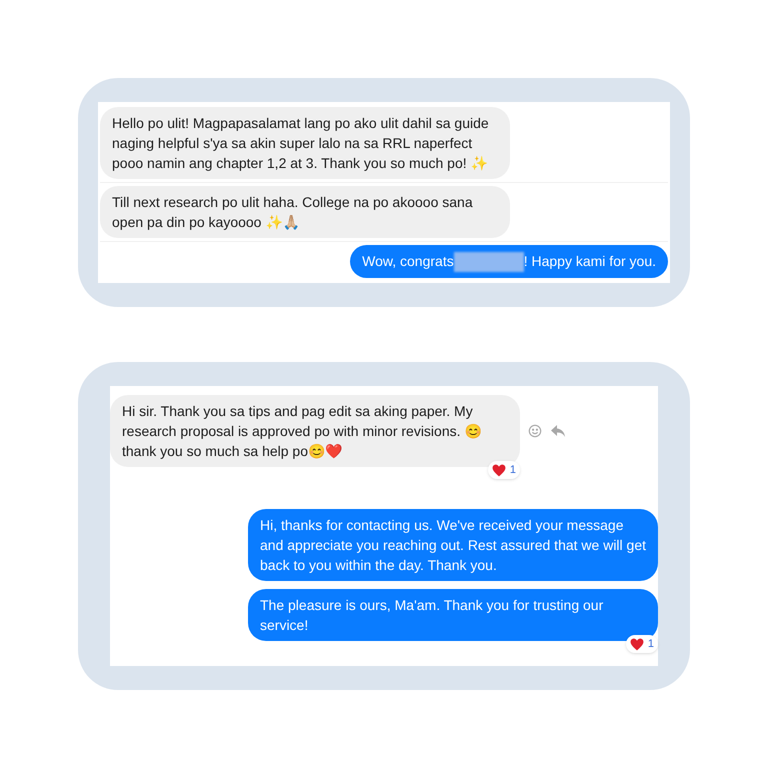 The height and width of the screenshot is (768, 768). Describe the element at coordinates (305, 143) in the screenshot. I see `message-bubble: Hello po ulit! Magpapasalamat lang po ako ulit dahil sa guide naging helpful s'ya sa akin super lalo na sa RRL naperfect pooo namin ang chapter 1,2 at 3. Thank you so much po! ✨` at that location.